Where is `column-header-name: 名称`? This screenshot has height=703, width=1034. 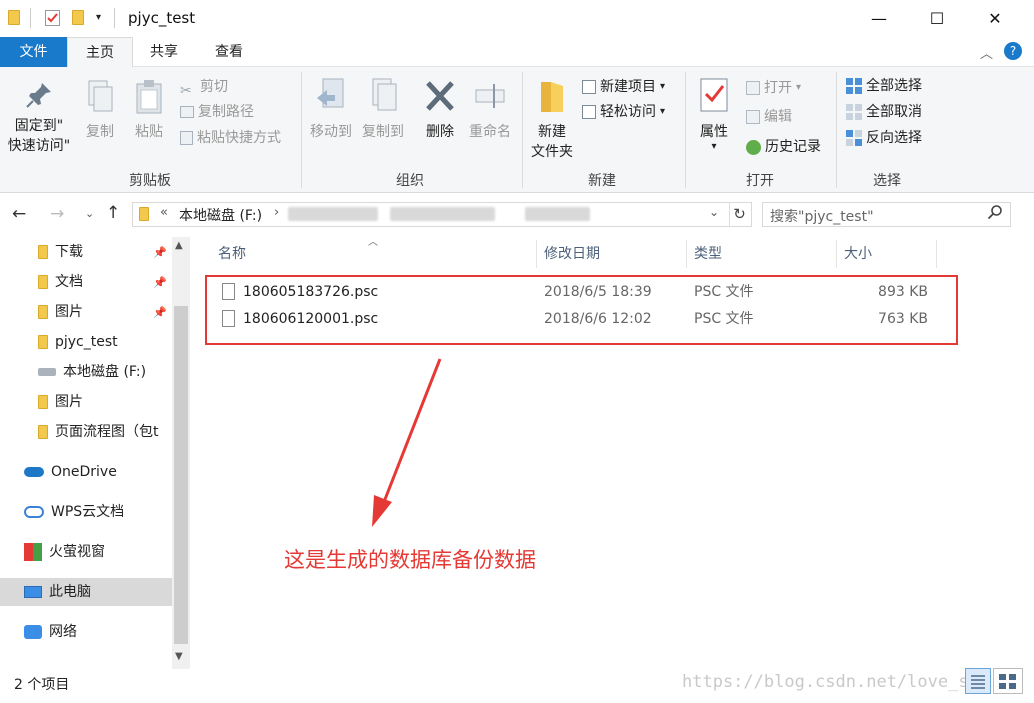 column-header-name: 名称 is located at coordinates (232, 254).